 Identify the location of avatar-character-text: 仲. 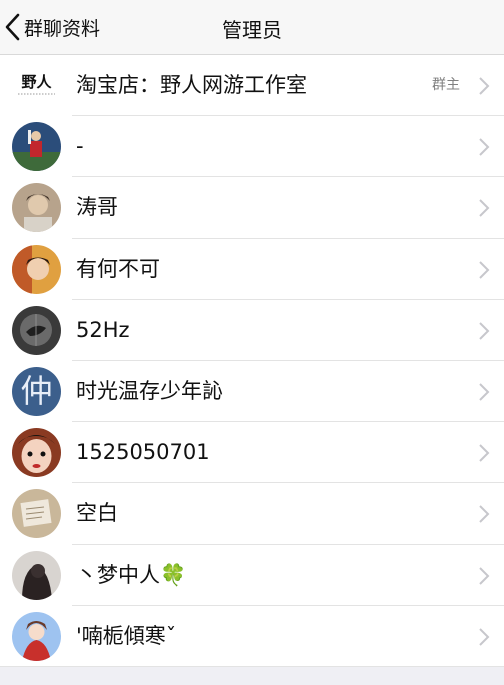
(36, 391).